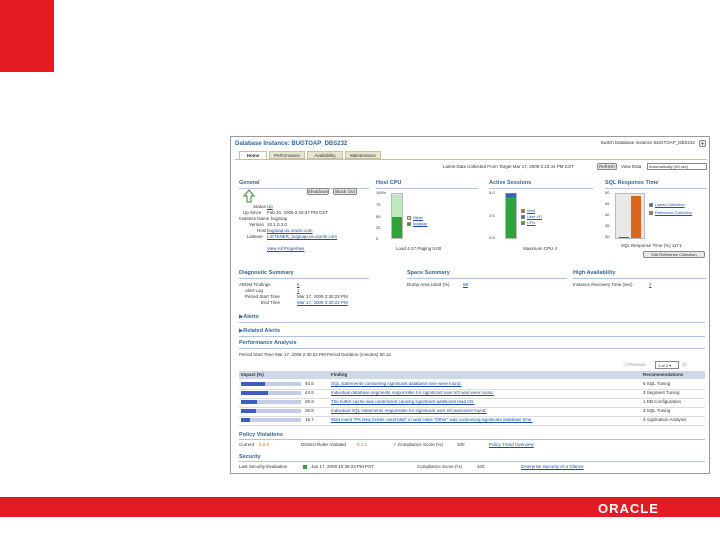 The image size is (720, 540). What do you see at coordinates (656, 411) in the screenshot?
I see `recommendation-value: 3 SQL Tuning` at bounding box center [656, 411].